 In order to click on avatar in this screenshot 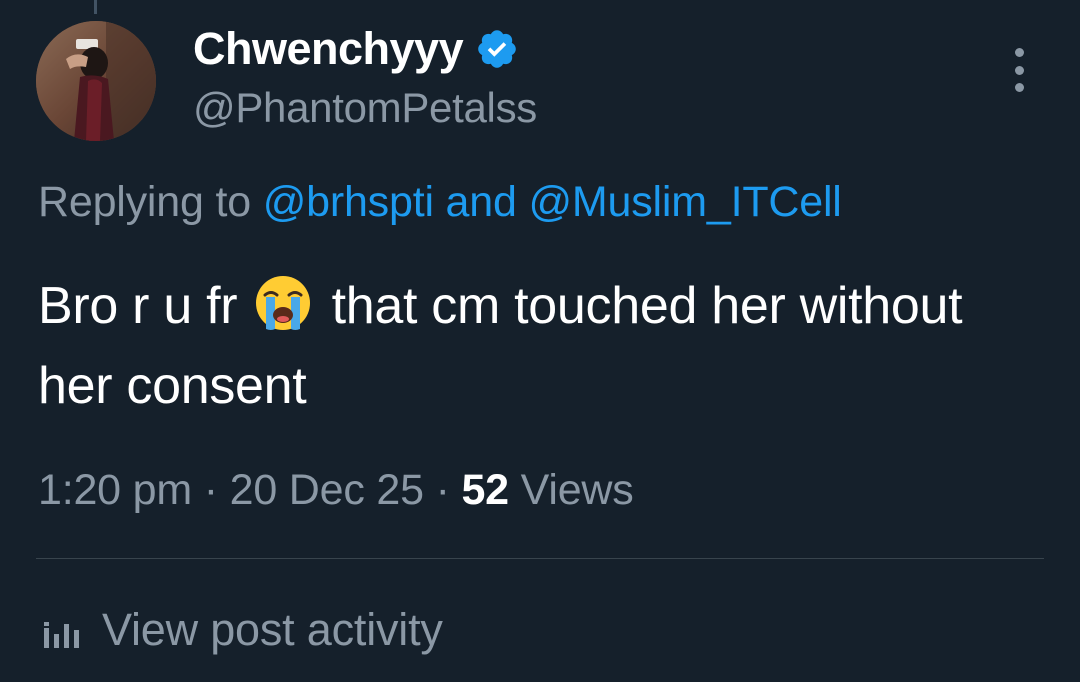, I will do `click(96, 81)`.